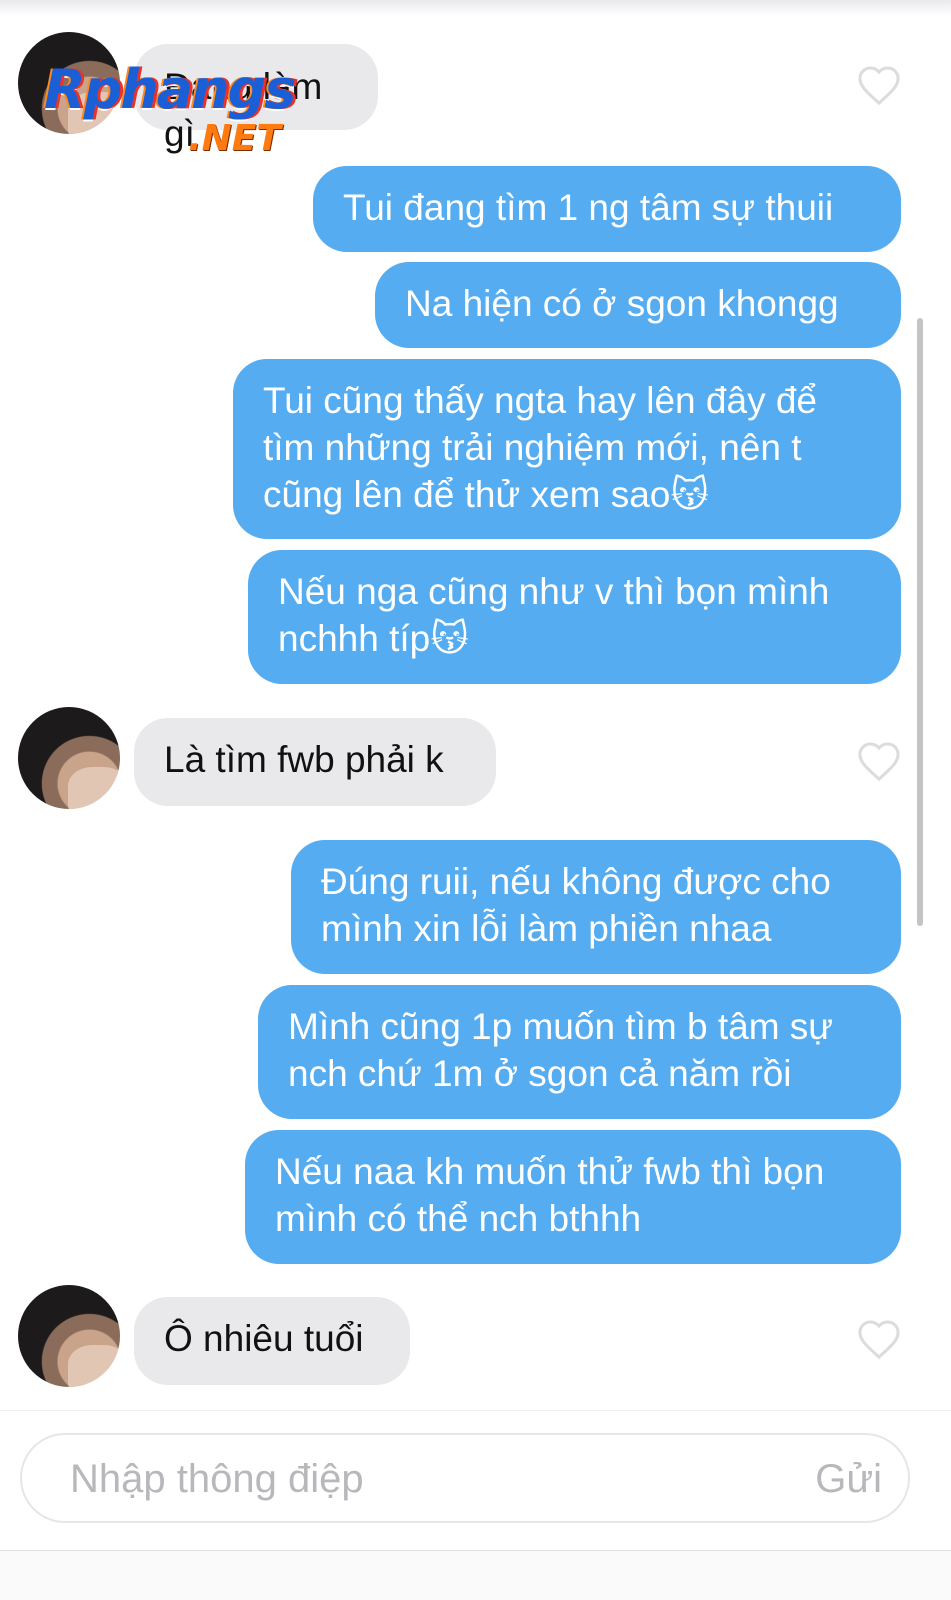 The image size is (951, 1600). Describe the element at coordinates (272, 1341) in the screenshot. I see `incoming-message: Ô nhiêu tuổi` at that location.